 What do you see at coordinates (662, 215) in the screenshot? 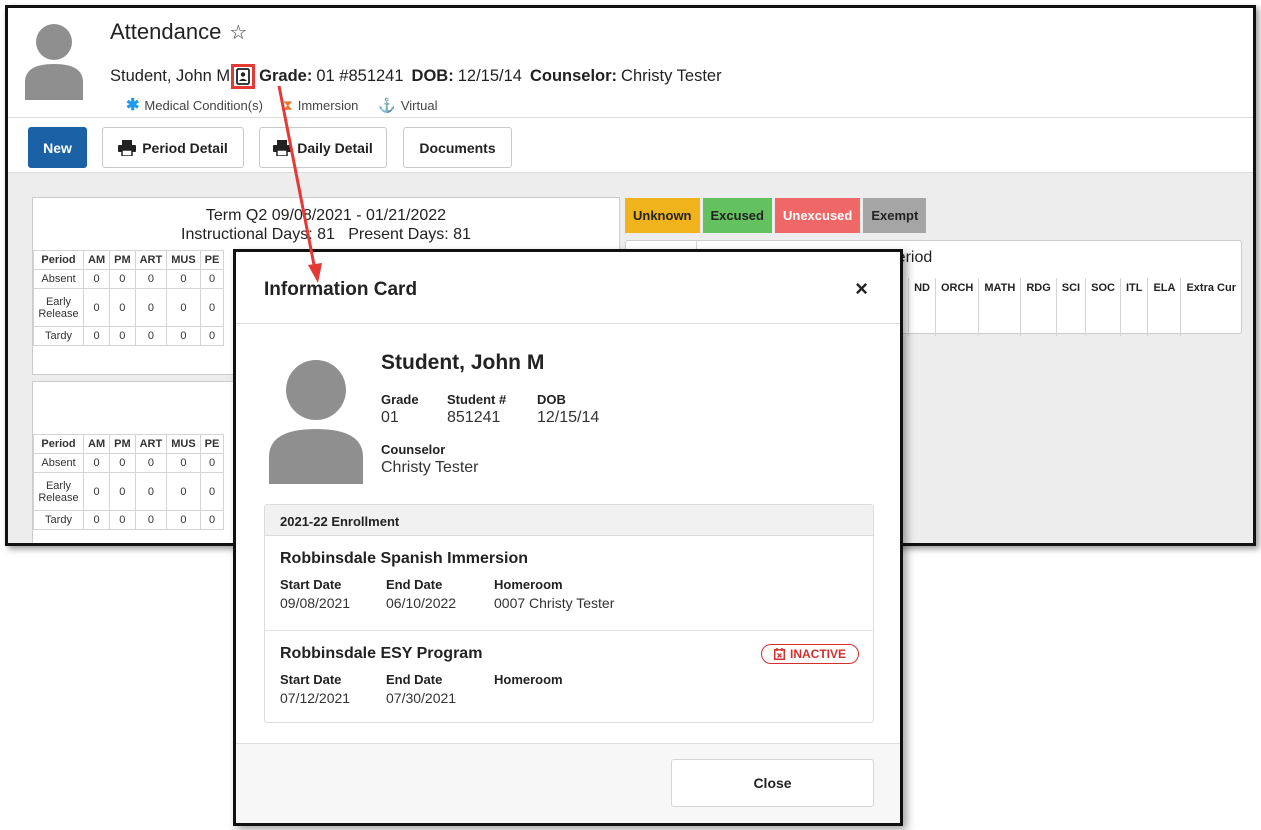
I see `legend-unknown: Unknown` at bounding box center [662, 215].